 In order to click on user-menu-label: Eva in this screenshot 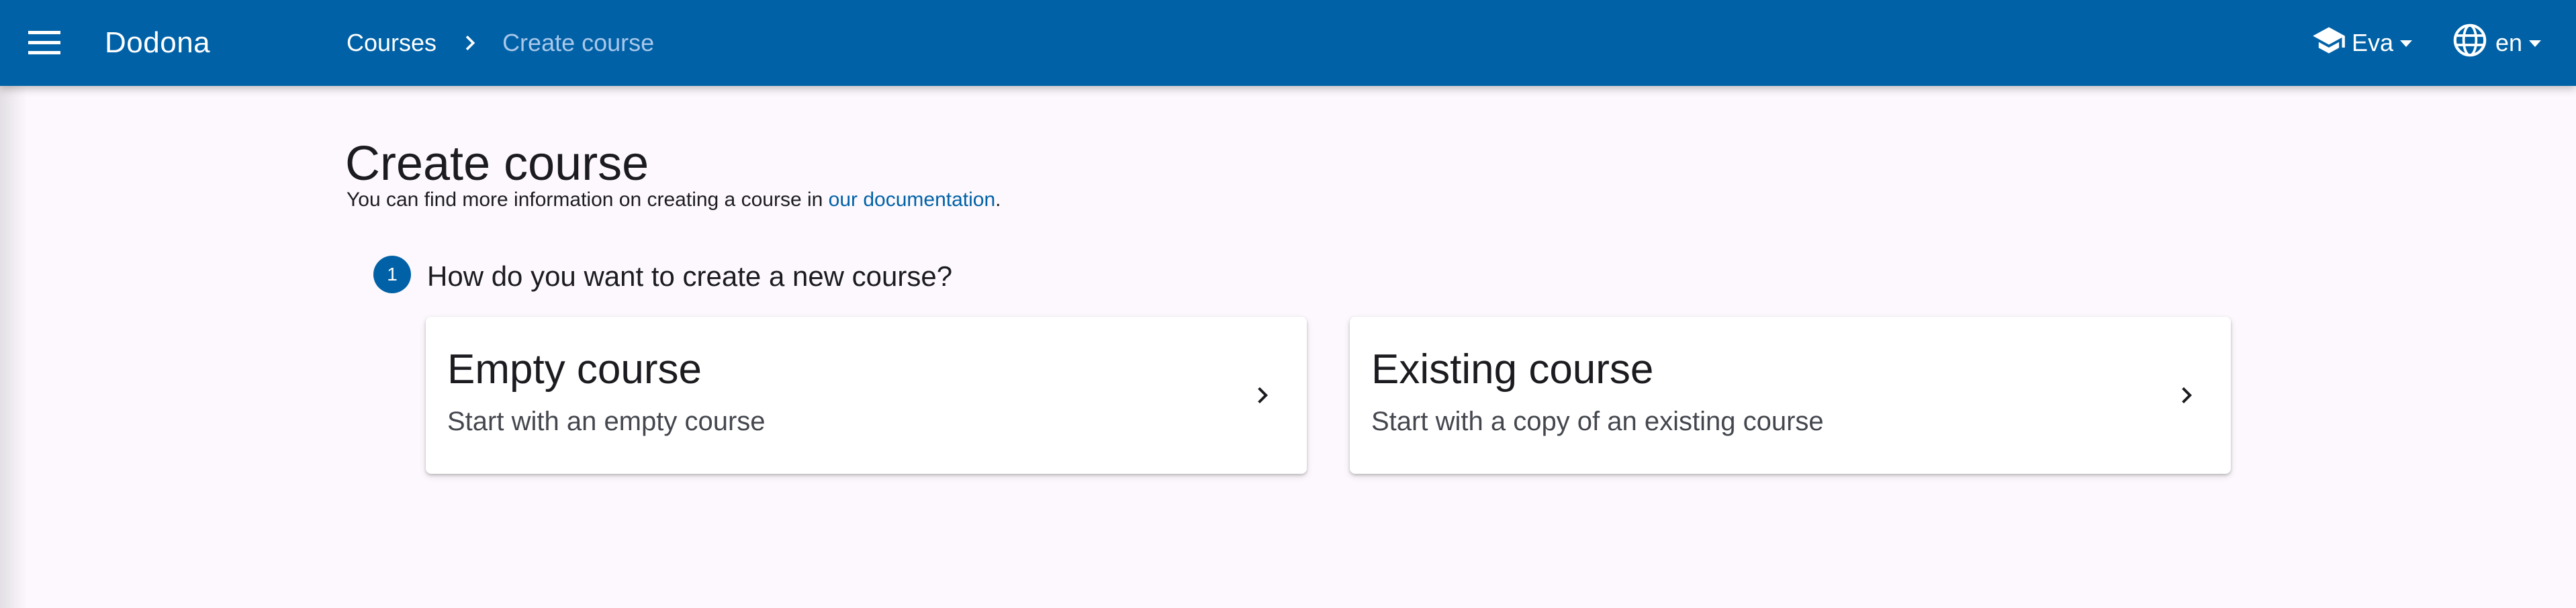, I will do `click(2373, 42)`.